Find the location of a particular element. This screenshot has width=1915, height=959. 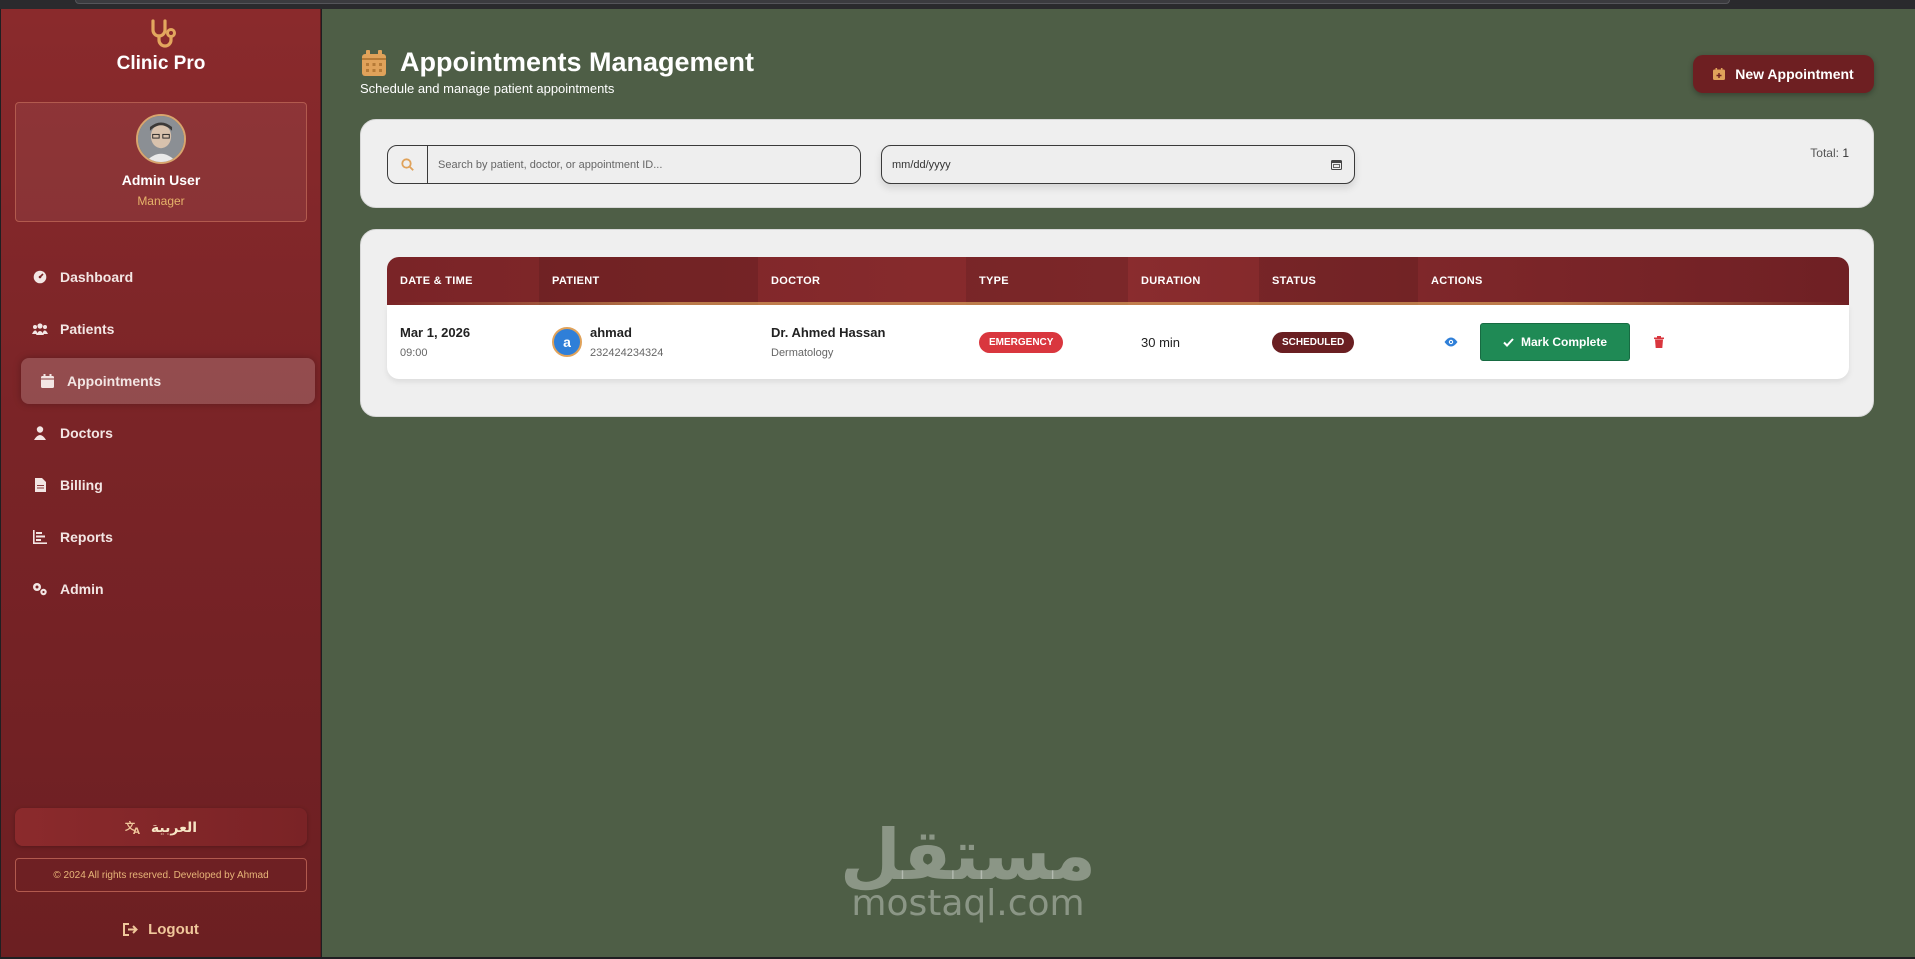

browser-top-strip is located at coordinates (957, 4).